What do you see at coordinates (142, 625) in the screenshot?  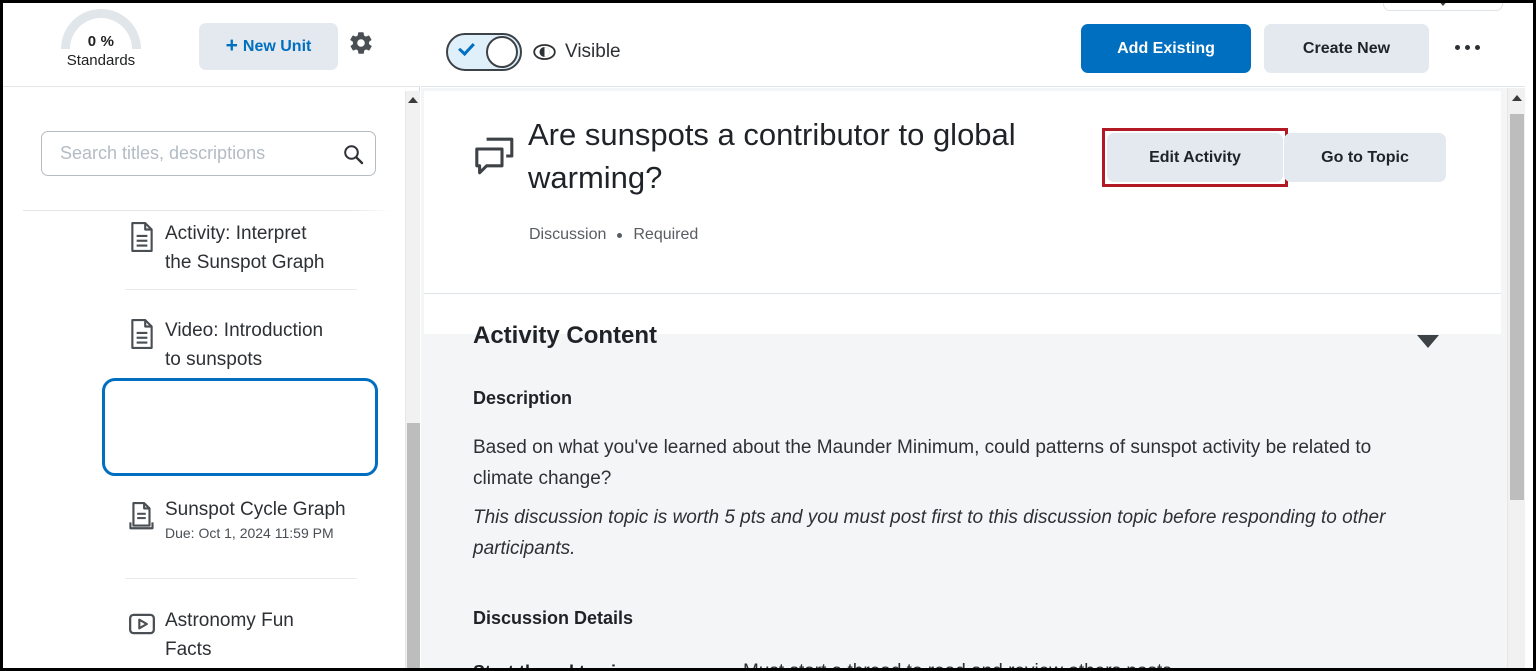 I see `video-icon` at bounding box center [142, 625].